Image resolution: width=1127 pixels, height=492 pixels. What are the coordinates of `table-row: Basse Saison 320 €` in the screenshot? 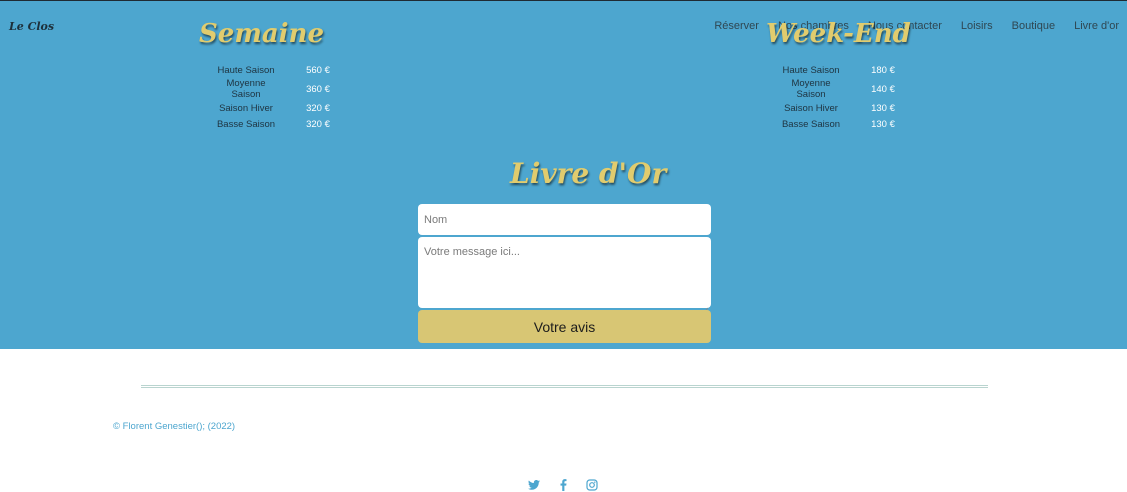 It's located at (284, 124).